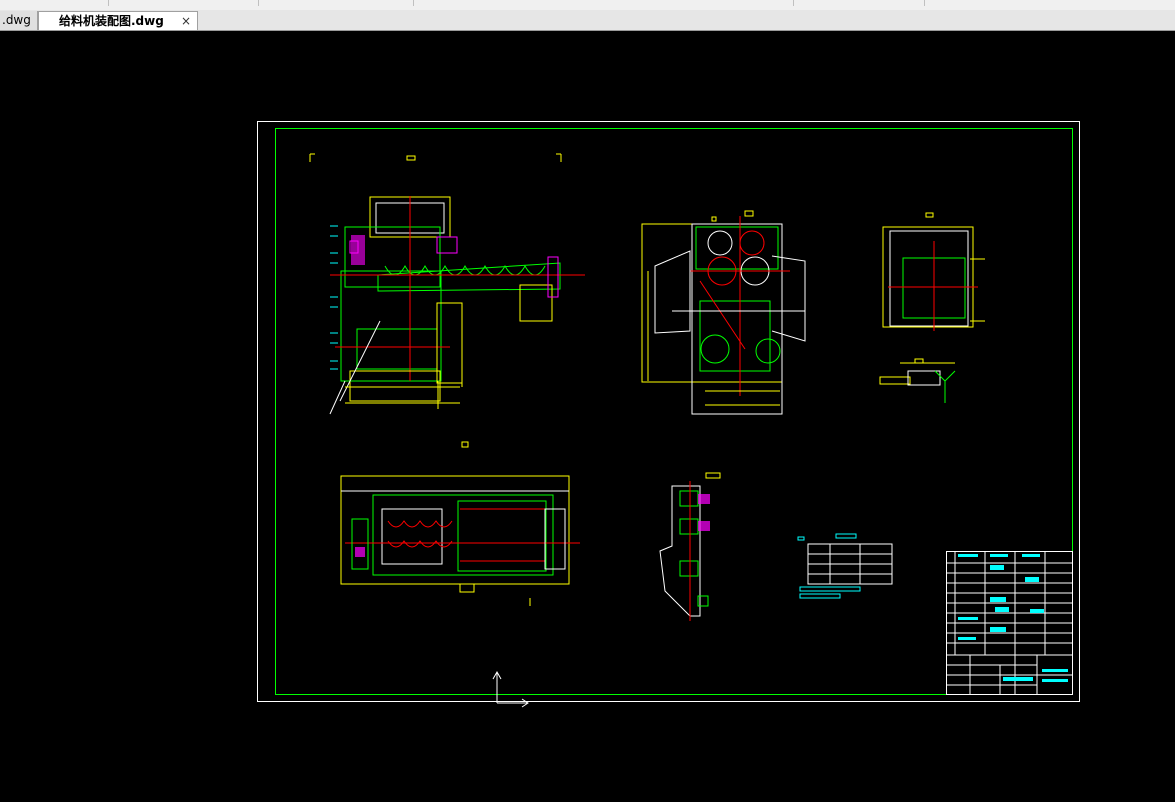 Image resolution: width=1175 pixels, height=802 pixels. What do you see at coordinates (1009, 623) in the screenshot?
I see `title-block` at bounding box center [1009, 623].